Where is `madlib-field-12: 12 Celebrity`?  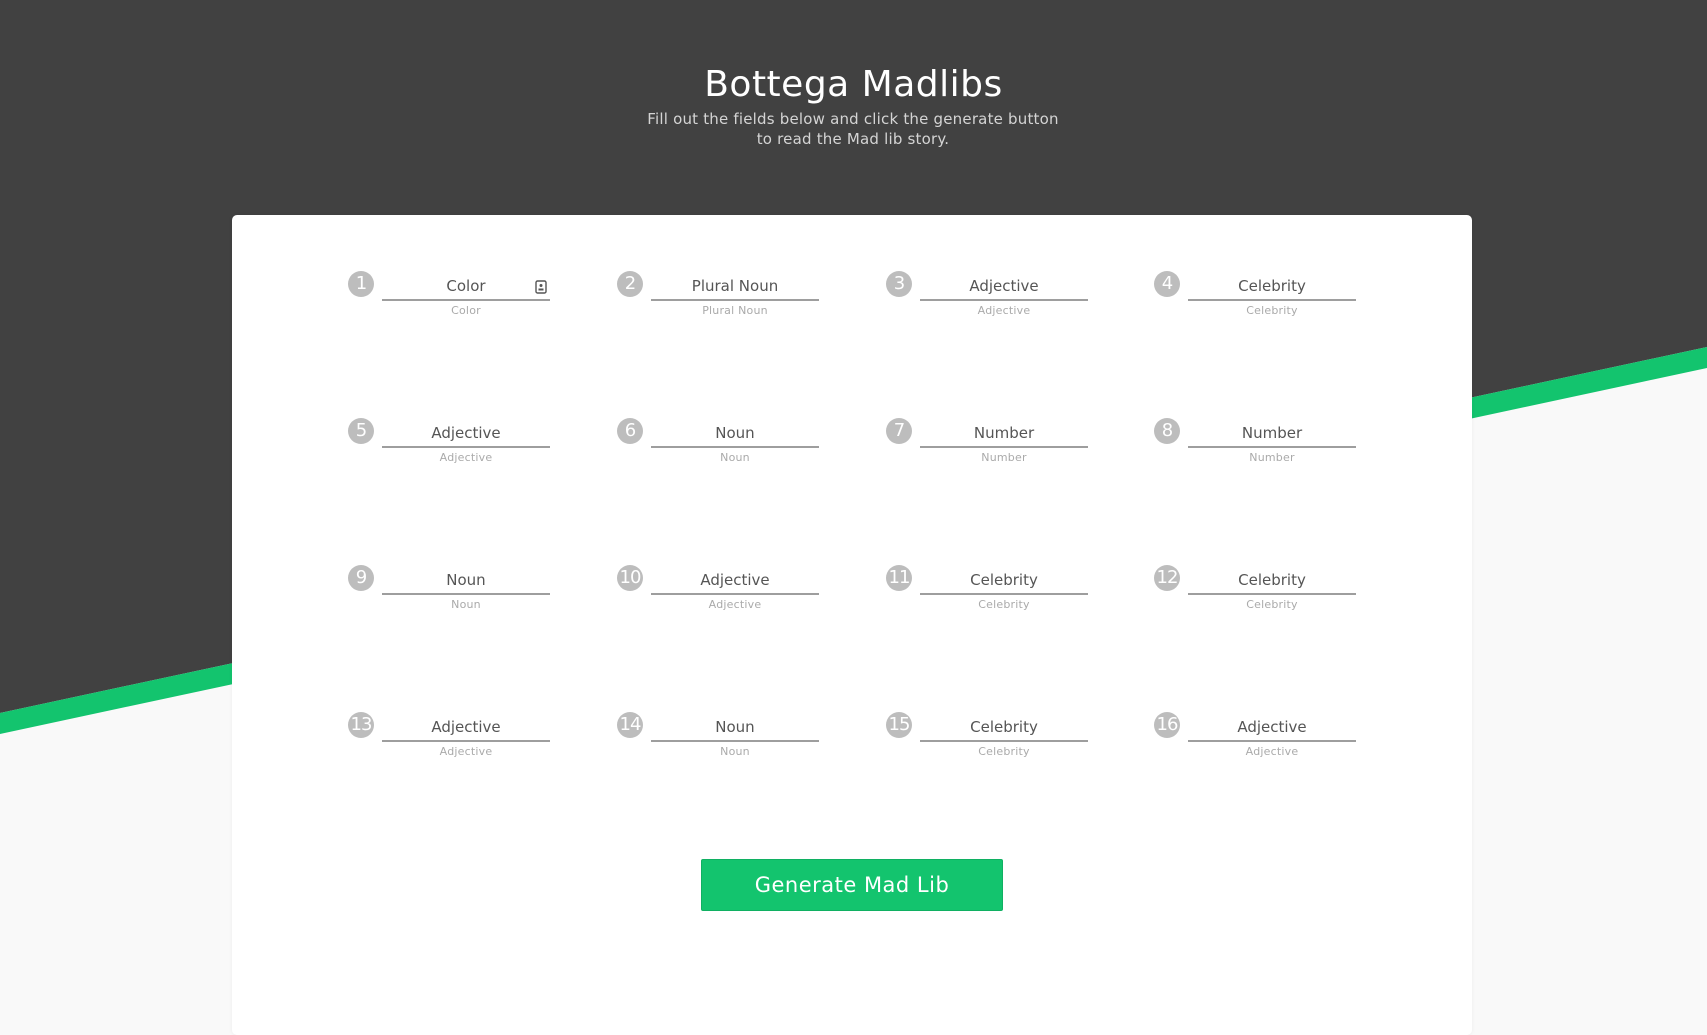 madlib-field-12: 12 Celebrity is located at coordinates (1259, 595).